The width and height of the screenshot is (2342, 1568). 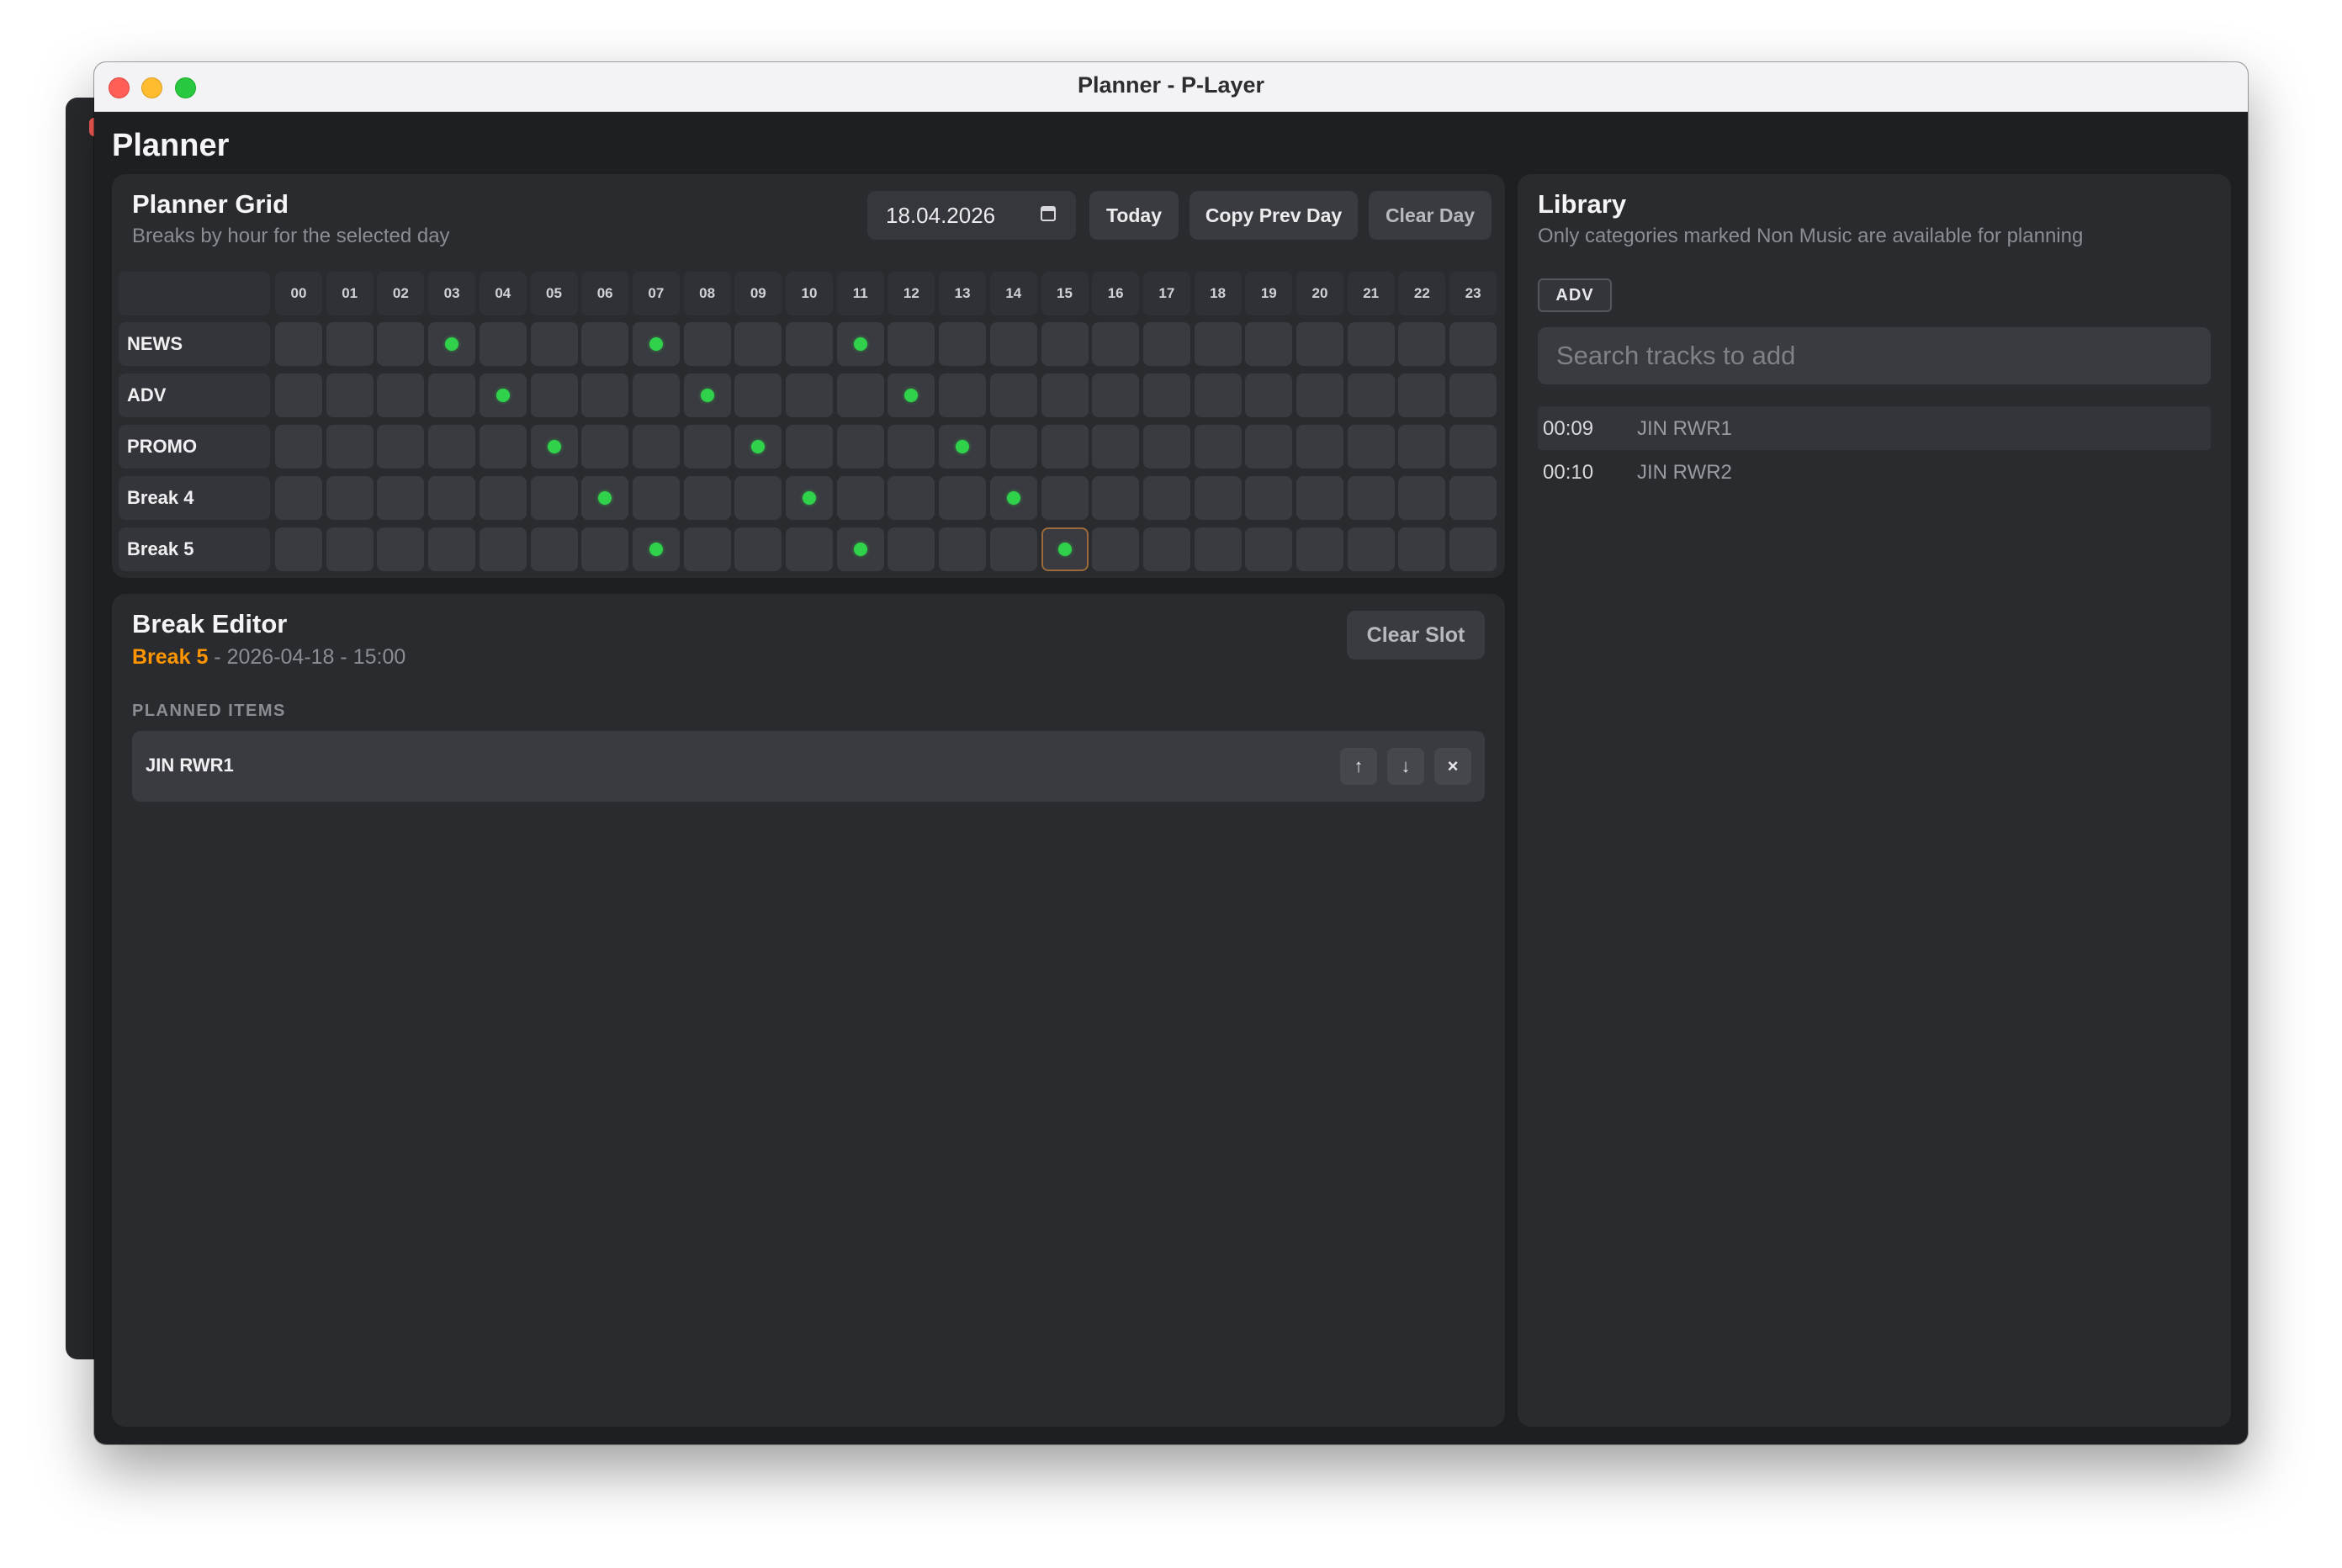 What do you see at coordinates (1358, 766) in the screenshot?
I see `arrow-up-icon: ↑` at bounding box center [1358, 766].